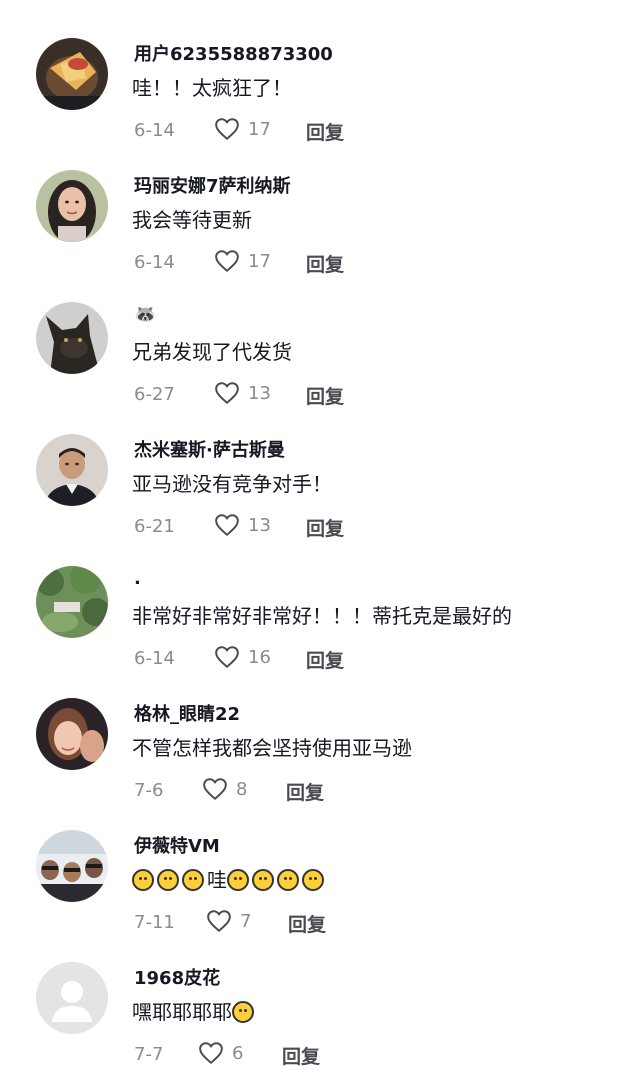 The height and width of the screenshot is (1074, 628). What do you see at coordinates (154, 526) in the screenshot?
I see `comment-date: 6-21` at bounding box center [154, 526].